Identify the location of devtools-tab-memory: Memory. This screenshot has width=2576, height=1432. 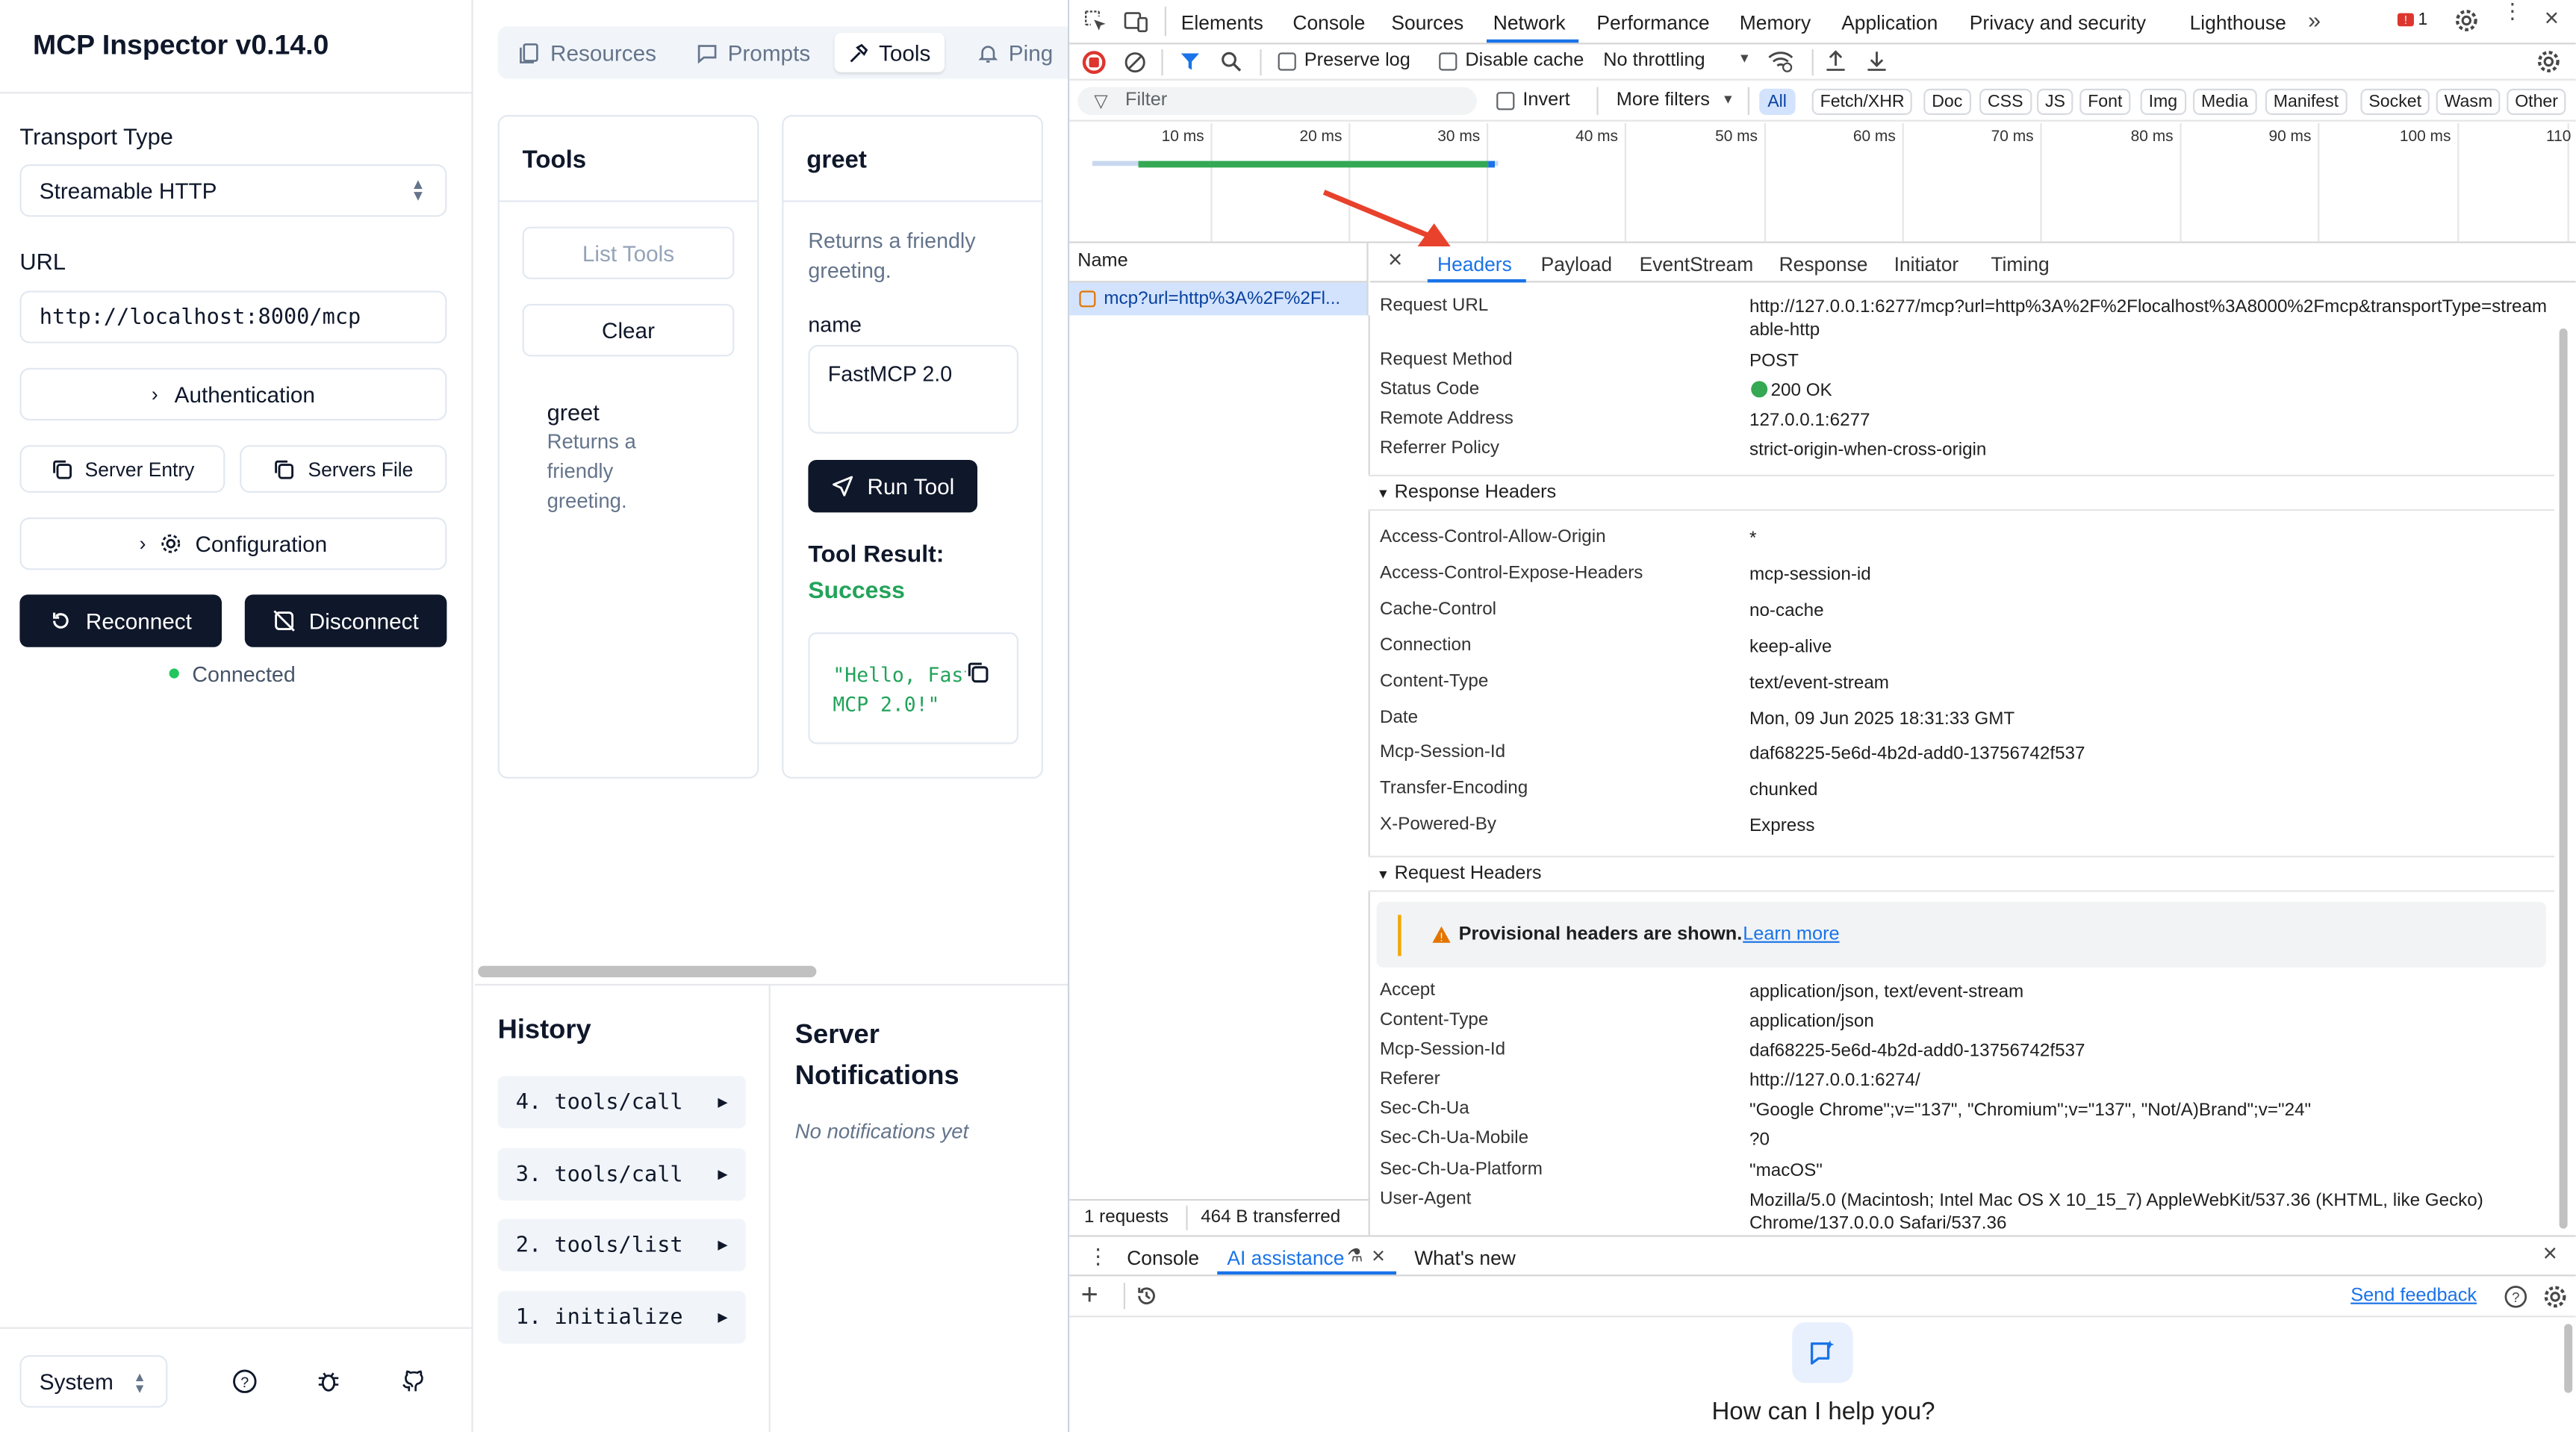
(1775, 22).